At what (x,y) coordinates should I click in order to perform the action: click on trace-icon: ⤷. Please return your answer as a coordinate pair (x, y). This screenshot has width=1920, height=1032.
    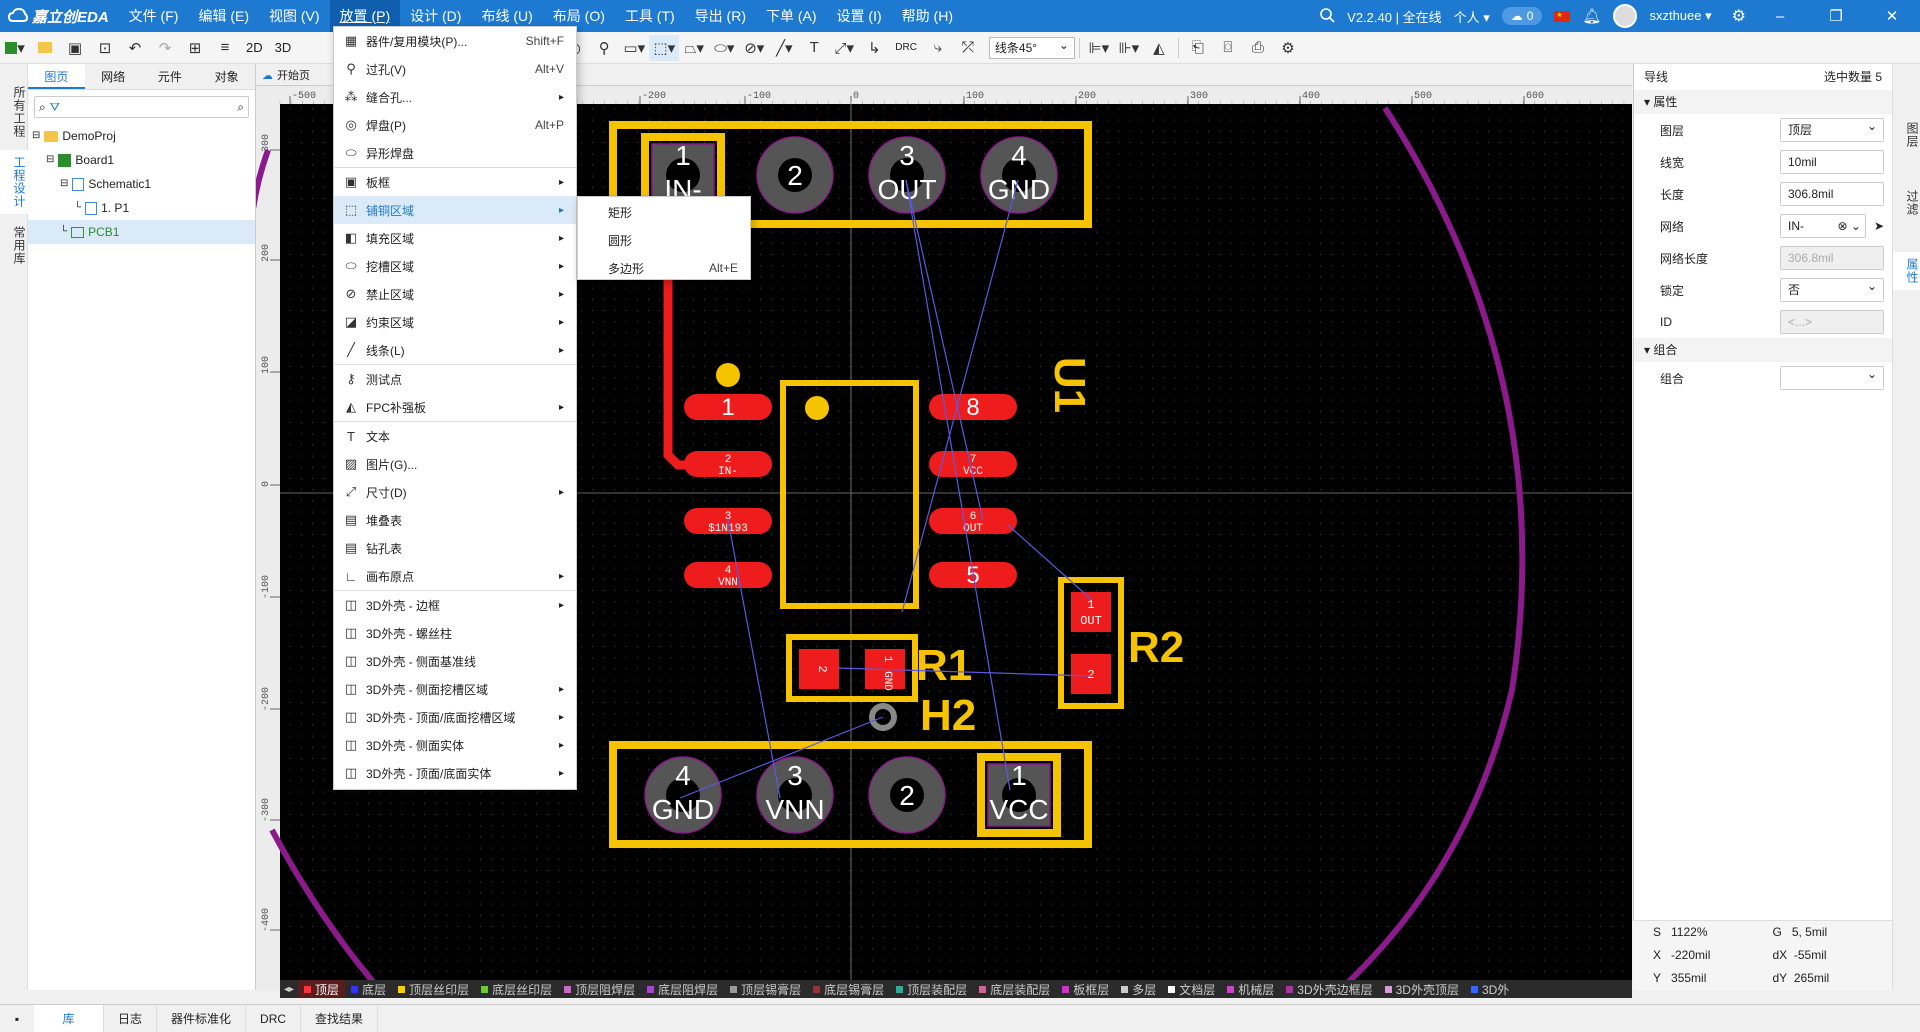
    Looking at the image, I should click on (938, 48).